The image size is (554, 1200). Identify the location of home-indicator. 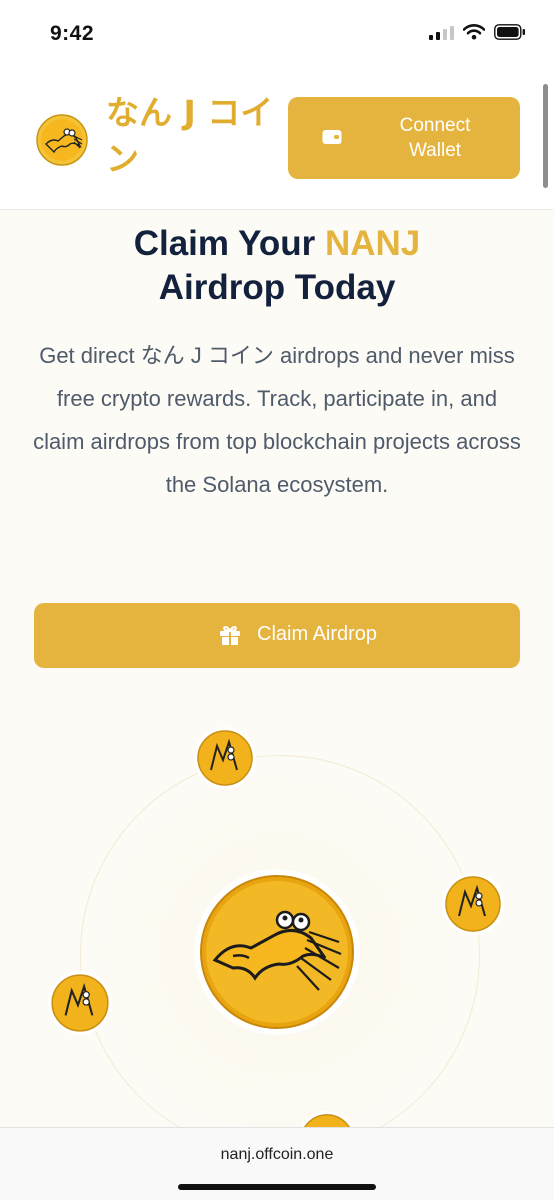
(277, 1187).